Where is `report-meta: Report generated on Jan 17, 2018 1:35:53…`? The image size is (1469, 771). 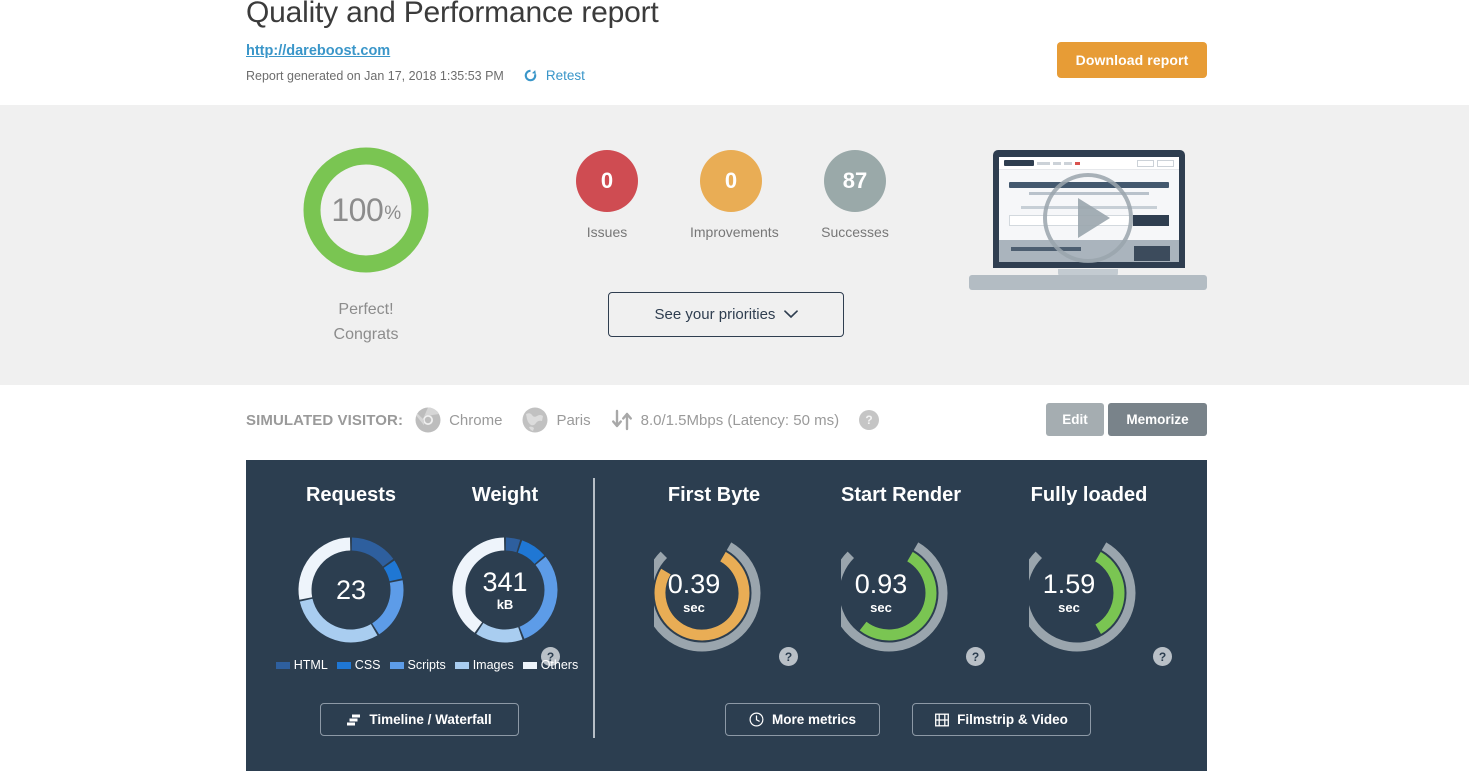
report-meta: Report generated on Jan 17, 2018 1:35:53… is located at coordinates (415, 75).